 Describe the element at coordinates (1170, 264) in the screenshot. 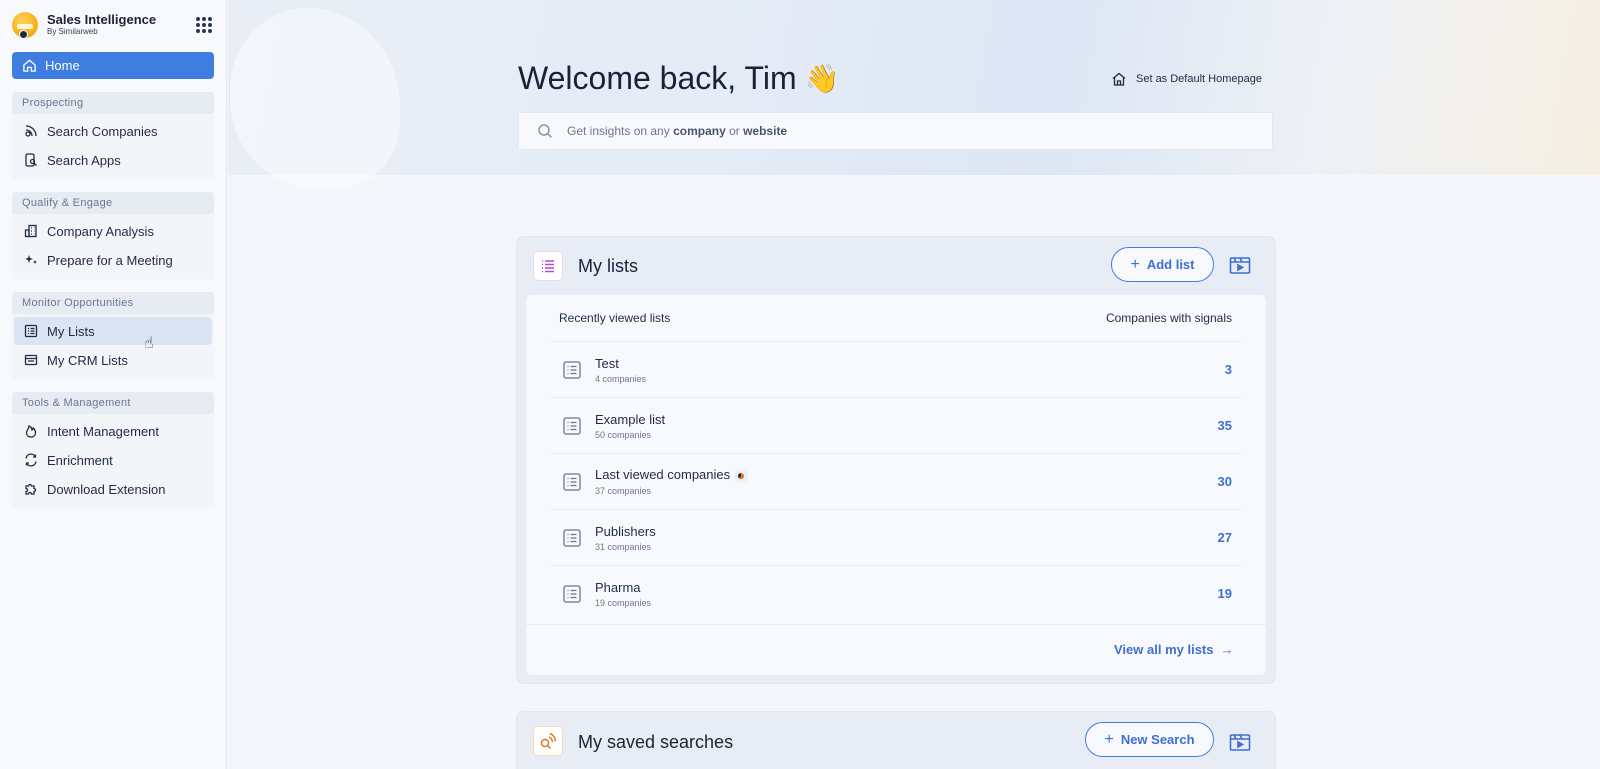

I see `add-list-label: Add list` at that location.